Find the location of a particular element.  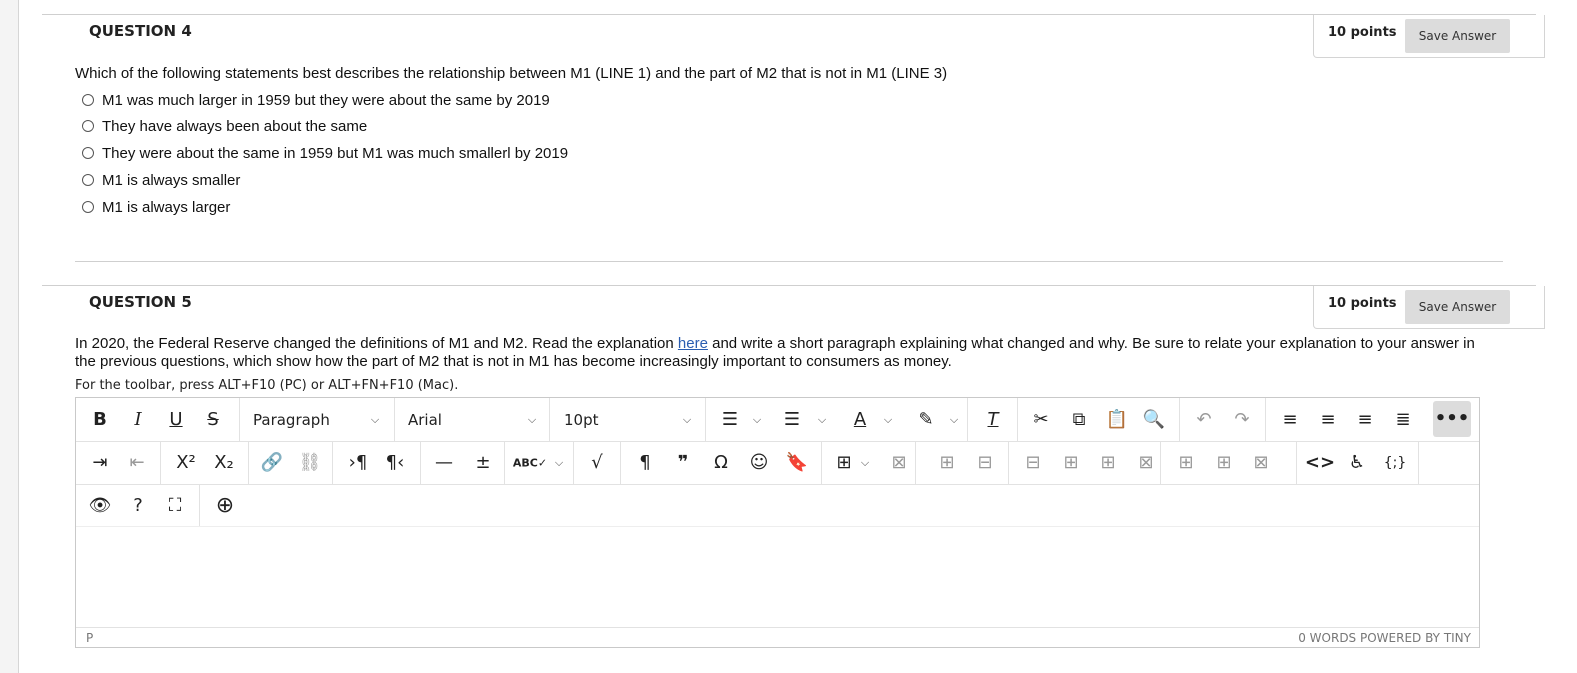

table-cell-icon: ⊟ is located at coordinates (984, 463).